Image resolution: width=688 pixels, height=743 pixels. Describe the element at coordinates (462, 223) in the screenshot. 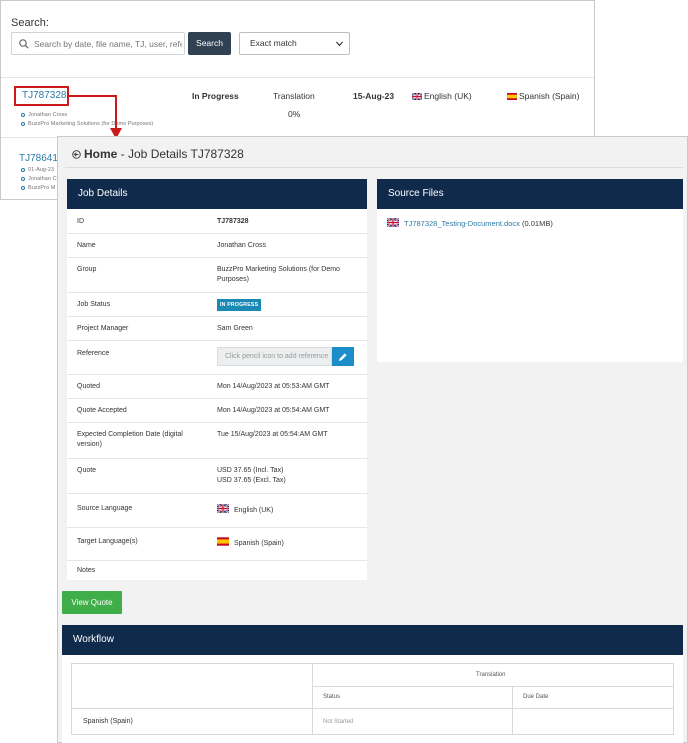

I see `source-file-link: TJ787328_Testing-Document.docx` at that location.